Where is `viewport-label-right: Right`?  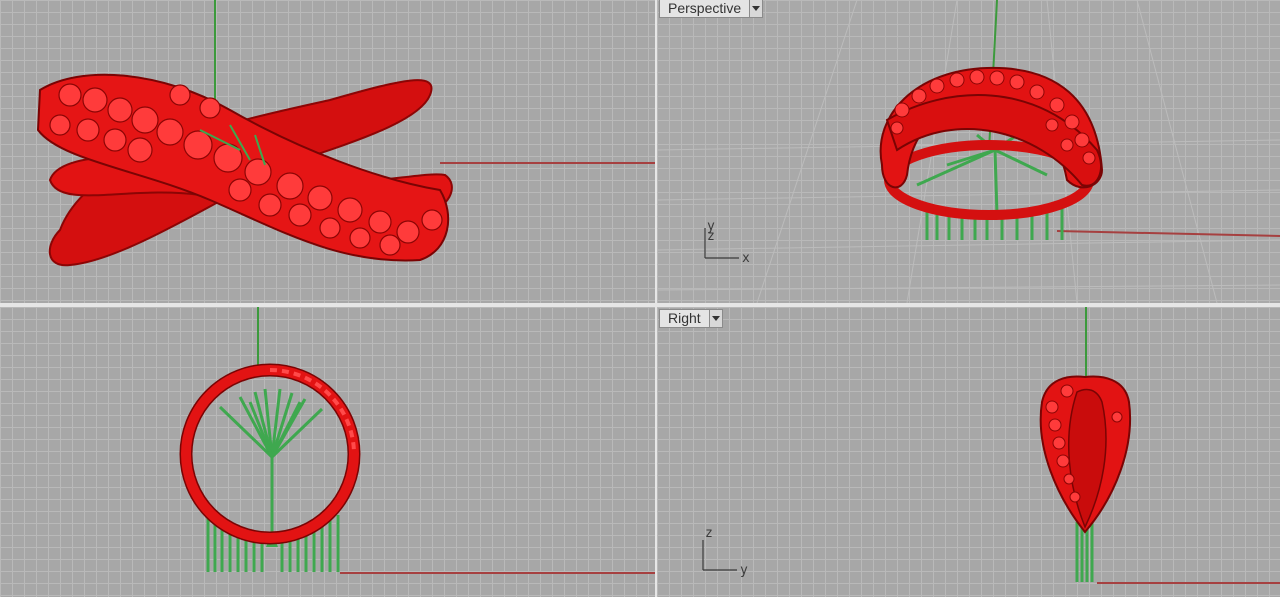
viewport-label-right: Right is located at coordinates (691, 318).